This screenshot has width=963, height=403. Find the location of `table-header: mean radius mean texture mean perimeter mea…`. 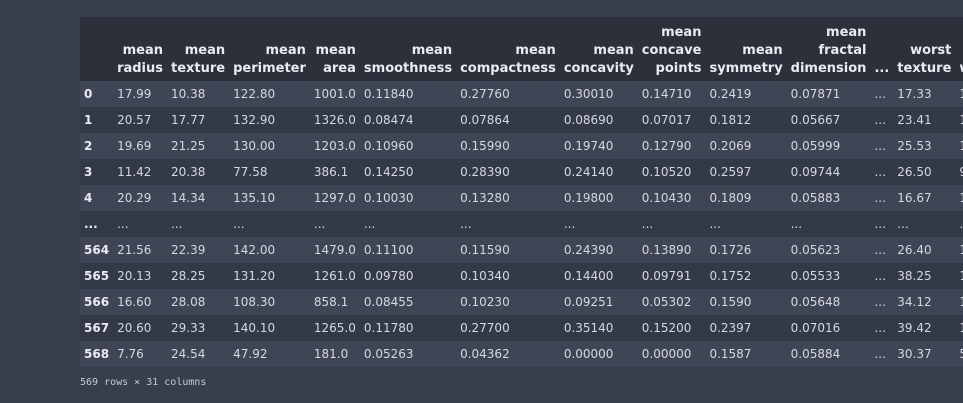

table-header: mean radius mean texture mean perimeter mea… is located at coordinates (521, 49).